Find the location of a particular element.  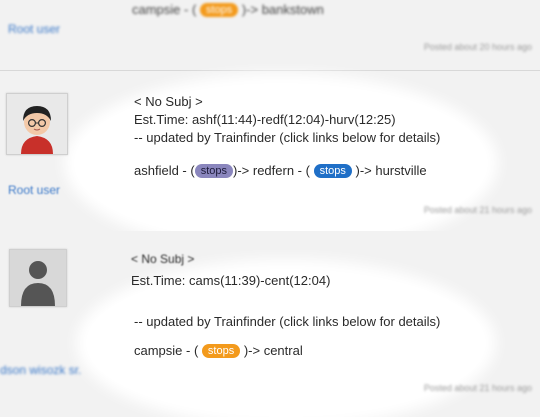

post-1-route: campsie - ( stops )-> bankstown is located at coordinates (228, 9).